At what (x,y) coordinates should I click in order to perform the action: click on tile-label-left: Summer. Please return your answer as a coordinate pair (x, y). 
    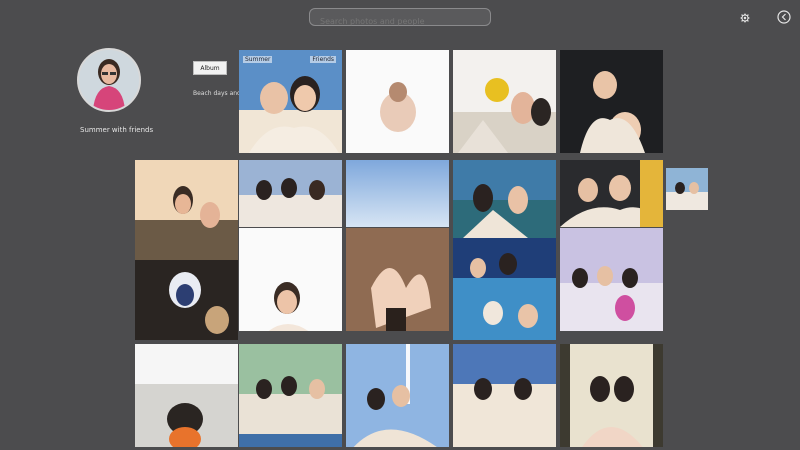
    Looking at the image, I should click on (258, 59).